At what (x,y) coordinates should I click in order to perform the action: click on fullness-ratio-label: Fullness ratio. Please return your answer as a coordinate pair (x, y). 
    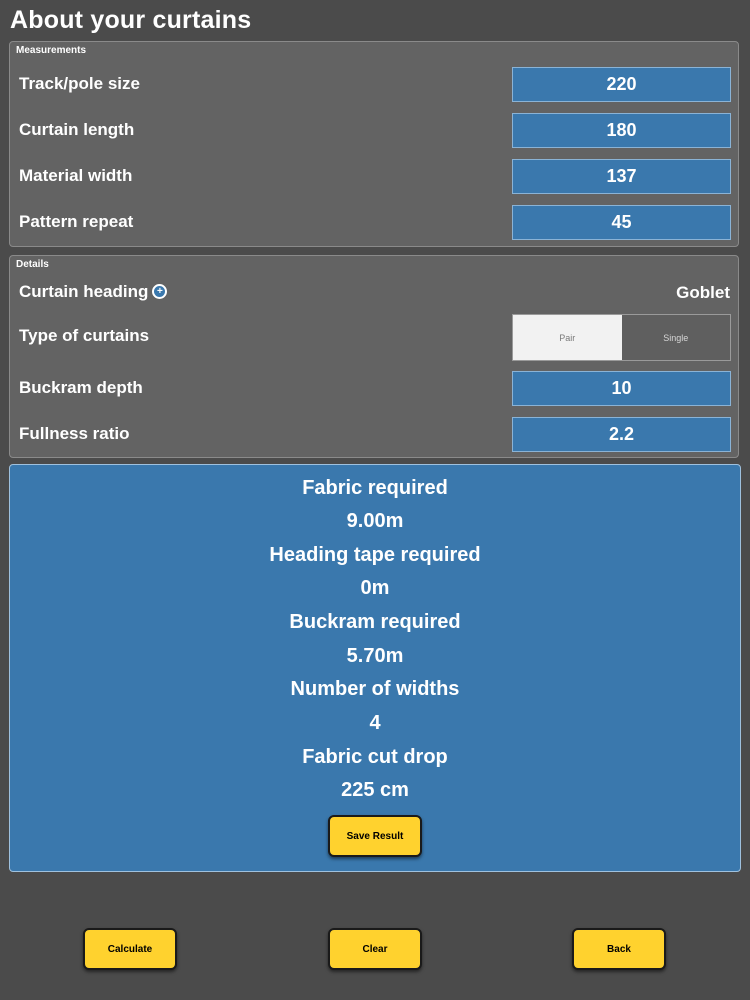
    Looking at the image, I should click on (74, 433).